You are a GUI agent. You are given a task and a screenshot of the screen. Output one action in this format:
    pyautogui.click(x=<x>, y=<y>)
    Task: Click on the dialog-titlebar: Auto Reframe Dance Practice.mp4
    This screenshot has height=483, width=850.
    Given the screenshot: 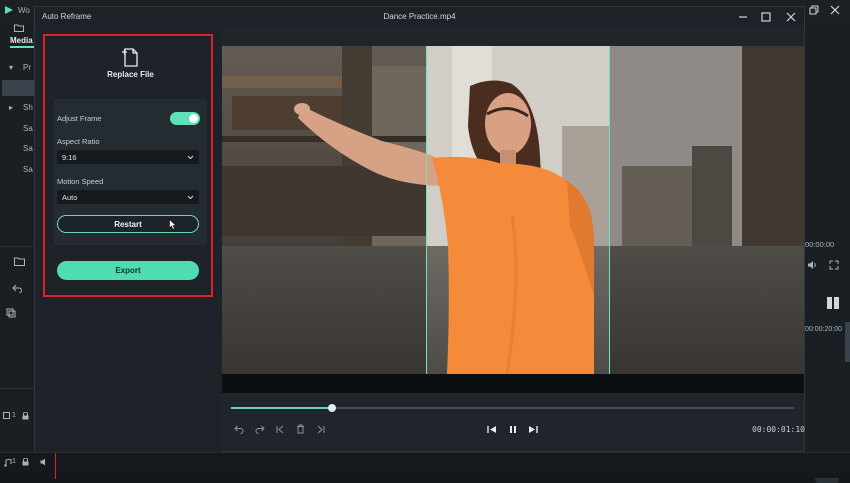 What is the action you would take?
    pyautogui.click(x=419, y=17)
    